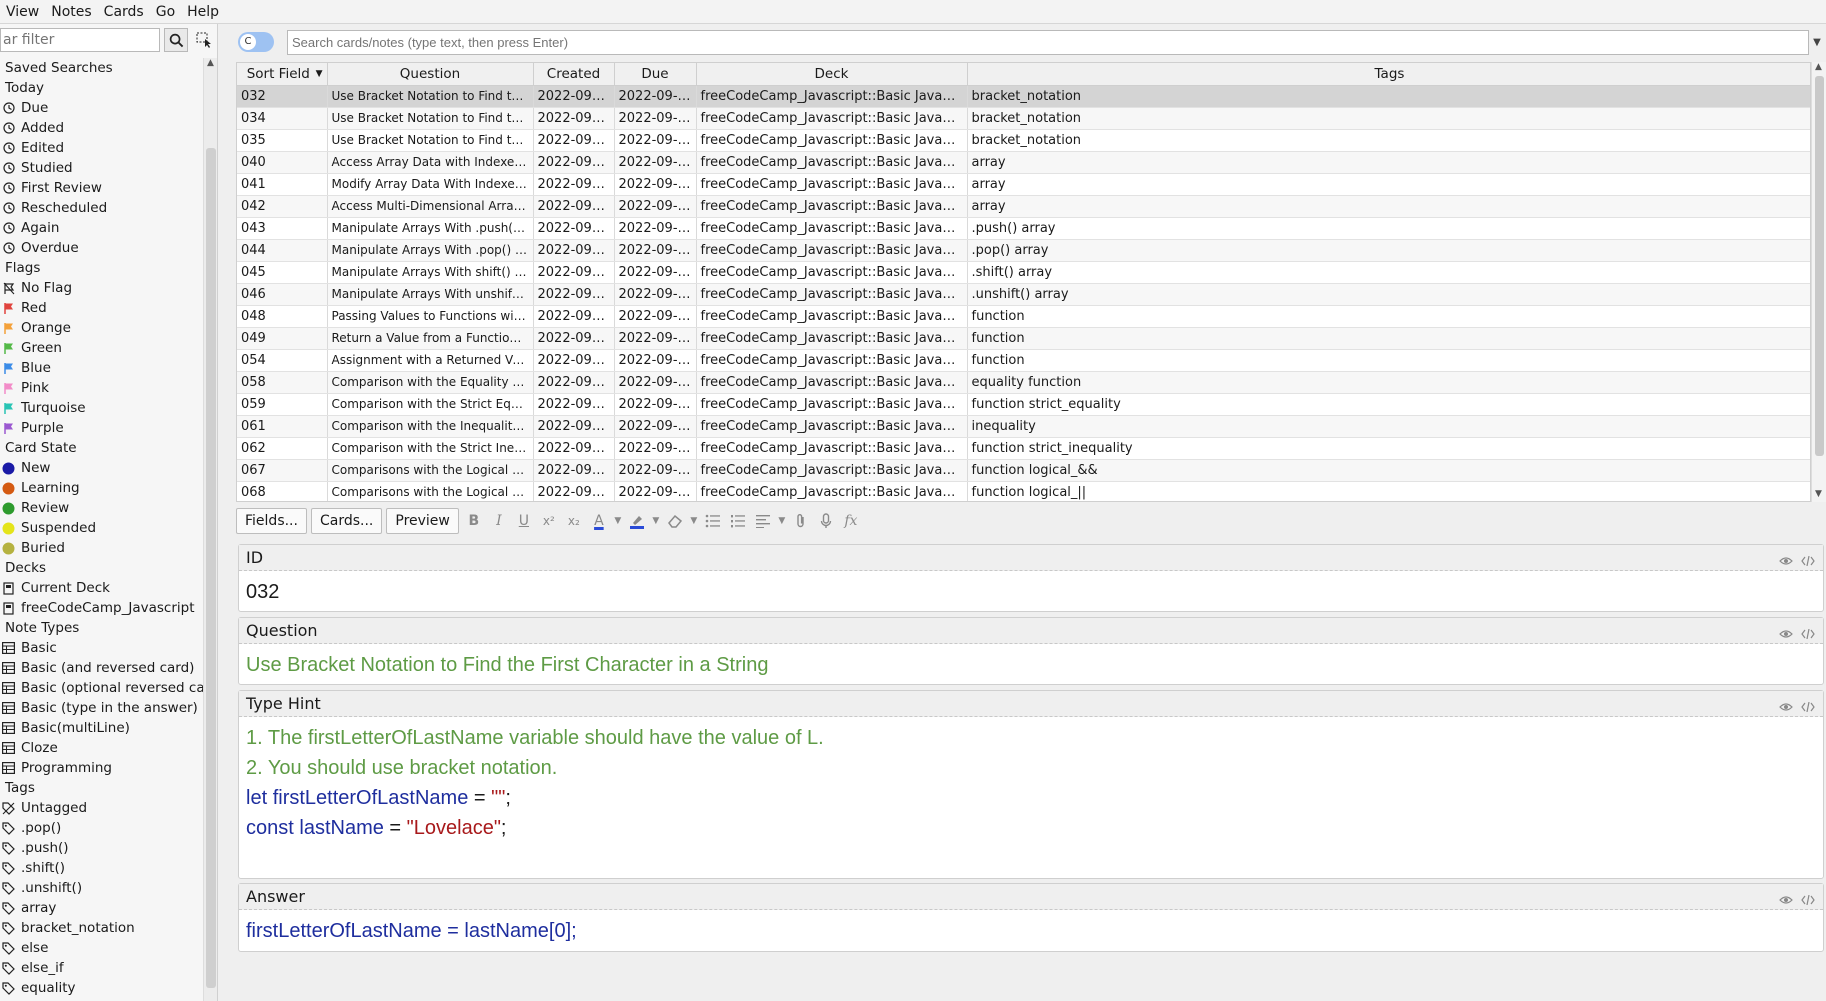 The width and height of the screenshot is (1826, 1001). What do you see at coordinates (101, 488) in the screenshot?
I see `sidebar-item-learning: Learning` at bounding box center [101, 488].